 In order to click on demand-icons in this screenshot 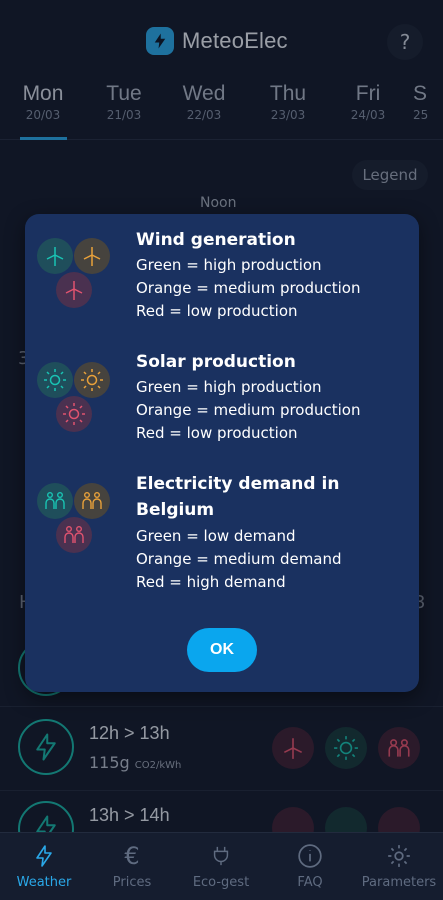, I will do `click(92, 528)`.